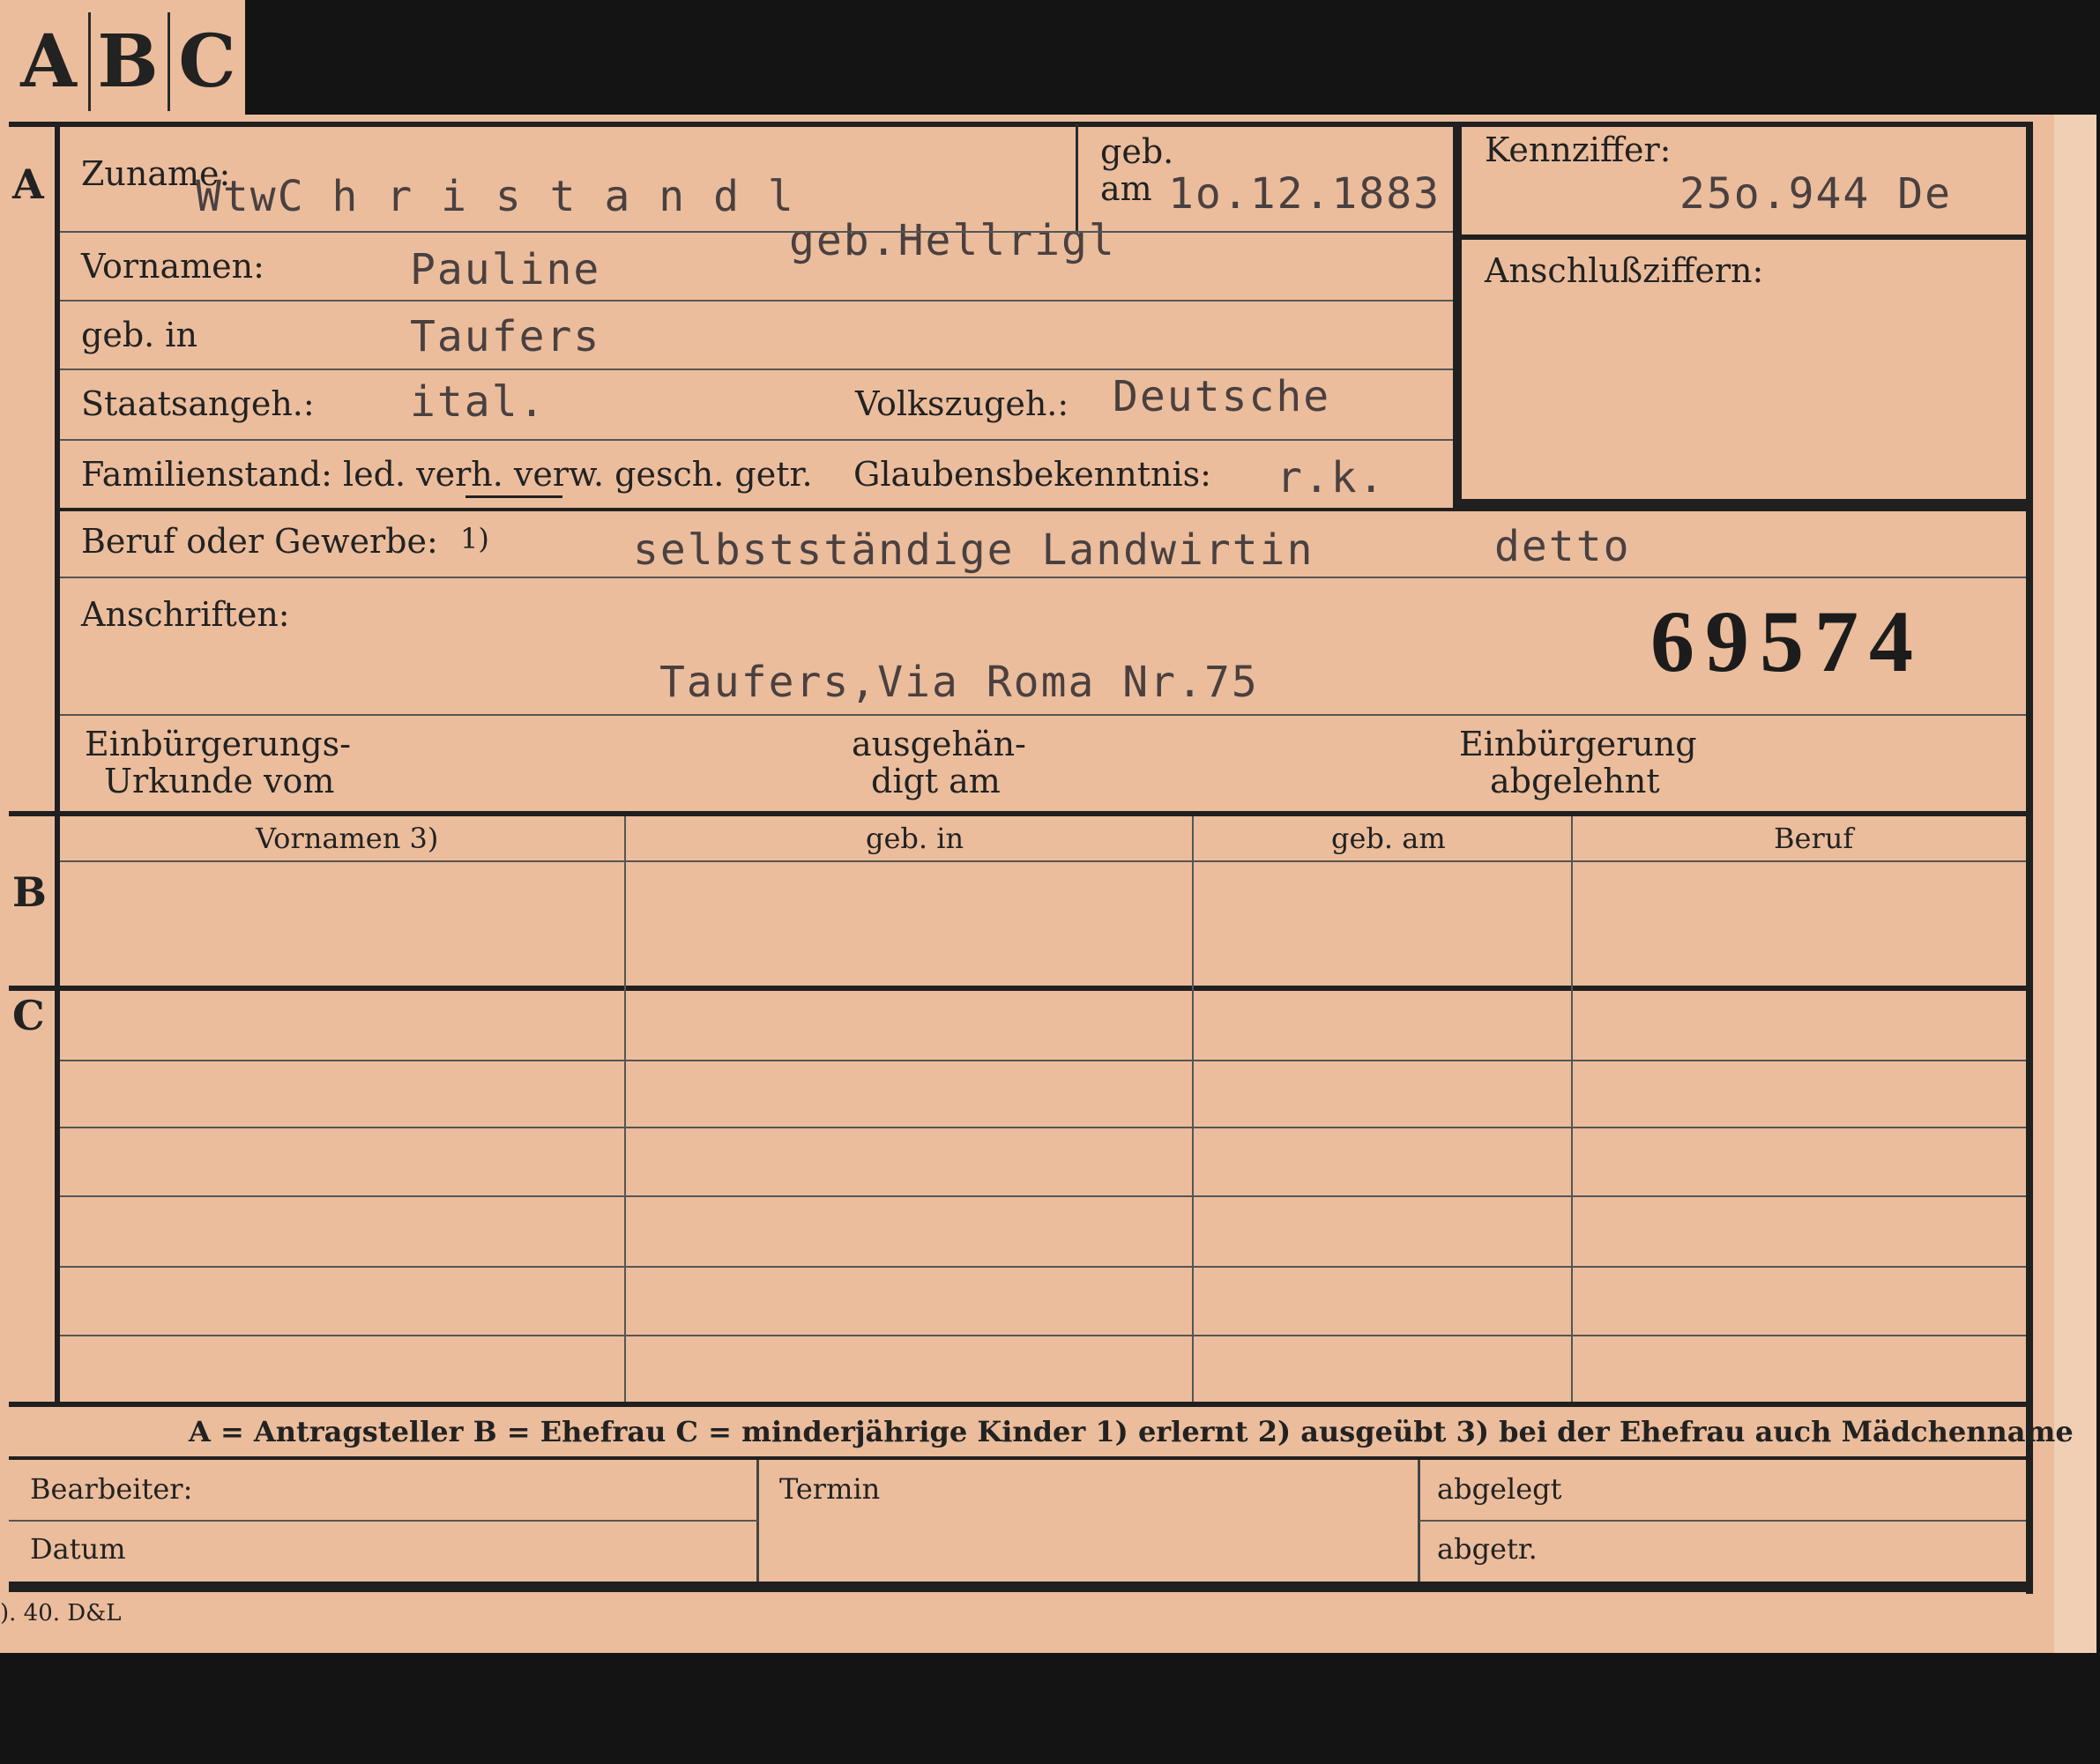  I want to click on termin-label: Termin, so click(830, 1489).